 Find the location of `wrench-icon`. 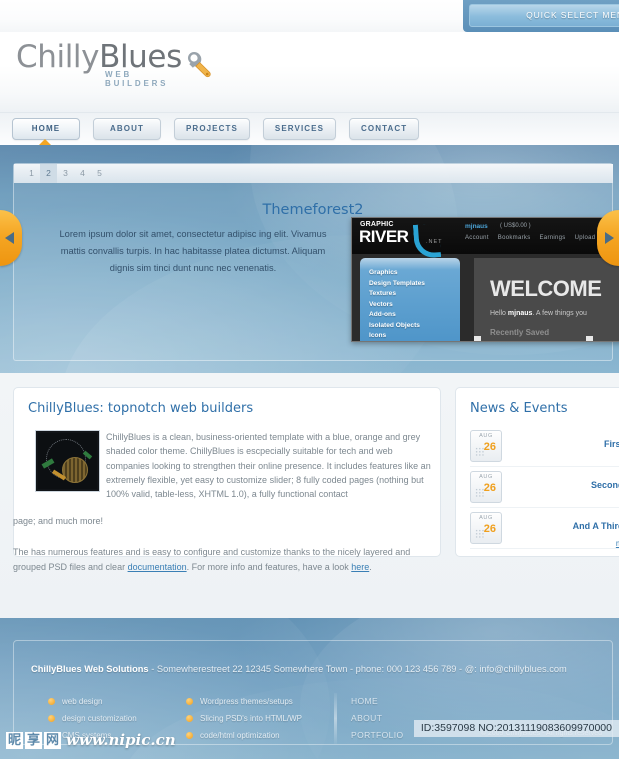

wrench-icon is located at coordinates (199, 64).